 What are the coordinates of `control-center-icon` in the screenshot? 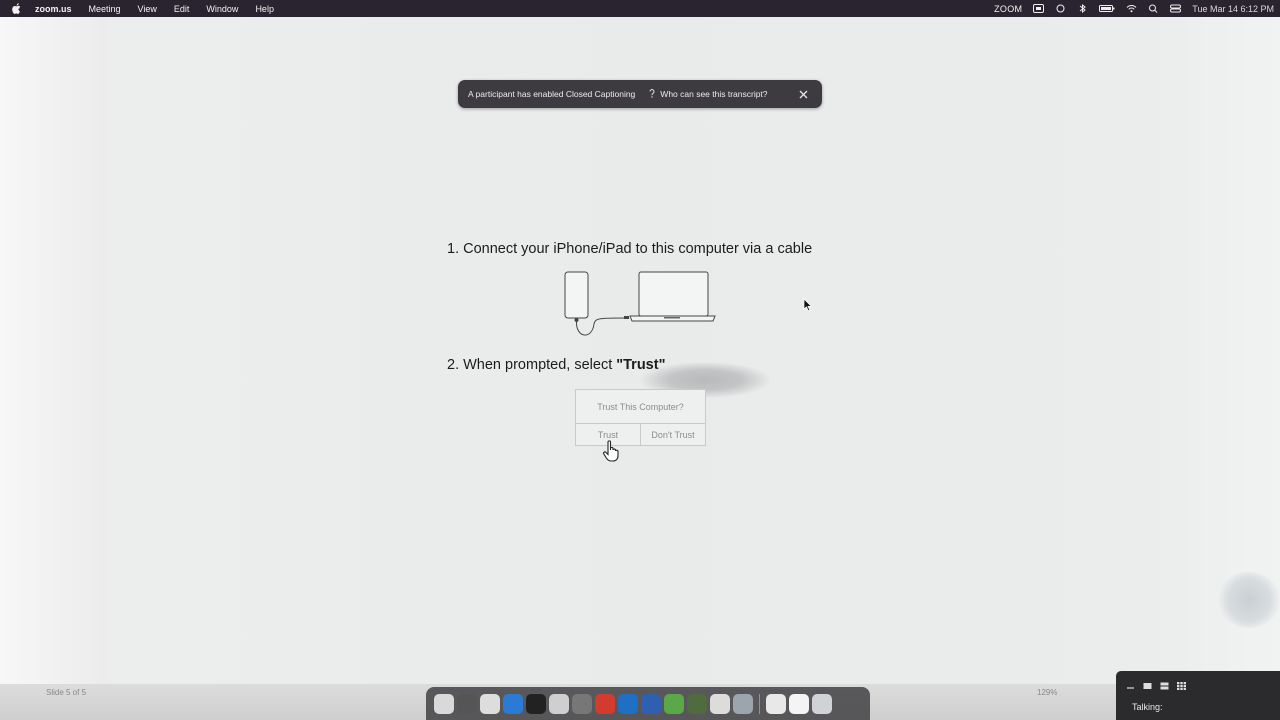 It's located at (1176, 8).